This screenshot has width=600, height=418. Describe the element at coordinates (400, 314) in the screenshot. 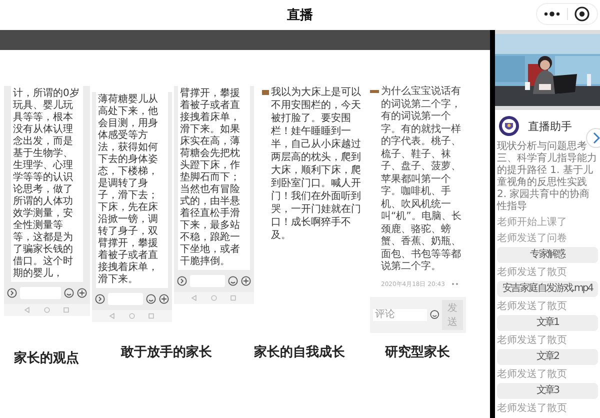

I see `comment-field: 评论` at that location.